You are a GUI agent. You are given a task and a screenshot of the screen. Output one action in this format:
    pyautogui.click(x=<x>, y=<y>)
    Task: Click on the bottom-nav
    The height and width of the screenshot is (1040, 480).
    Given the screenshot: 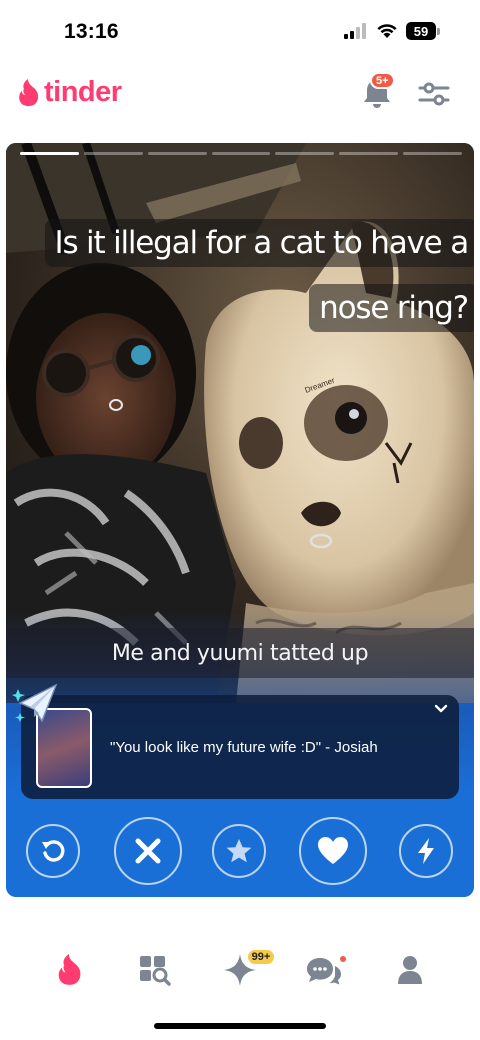 What is the action you would take?
    pyautogui.click(x=240, y=970)
    